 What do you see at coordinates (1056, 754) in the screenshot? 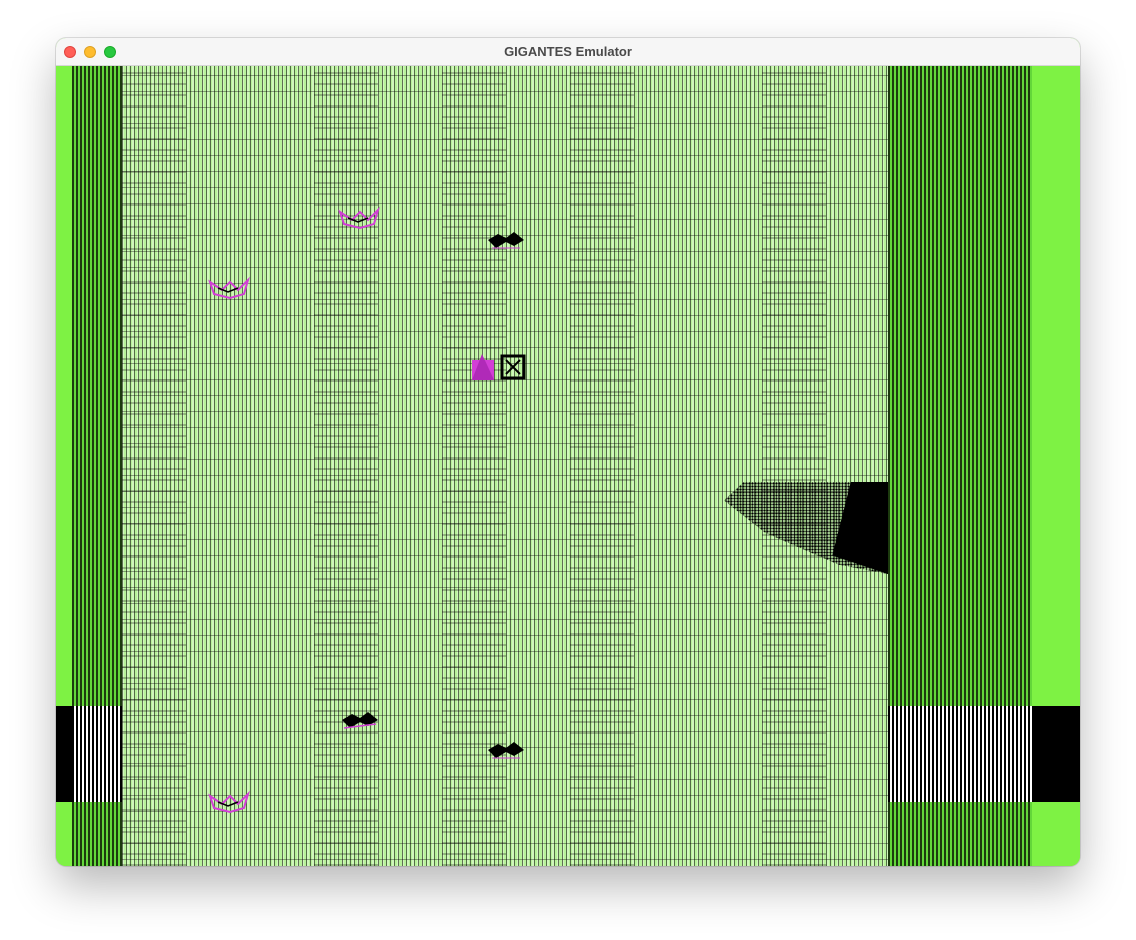
I see `right-border-black` at bounding box center [1056, 754].